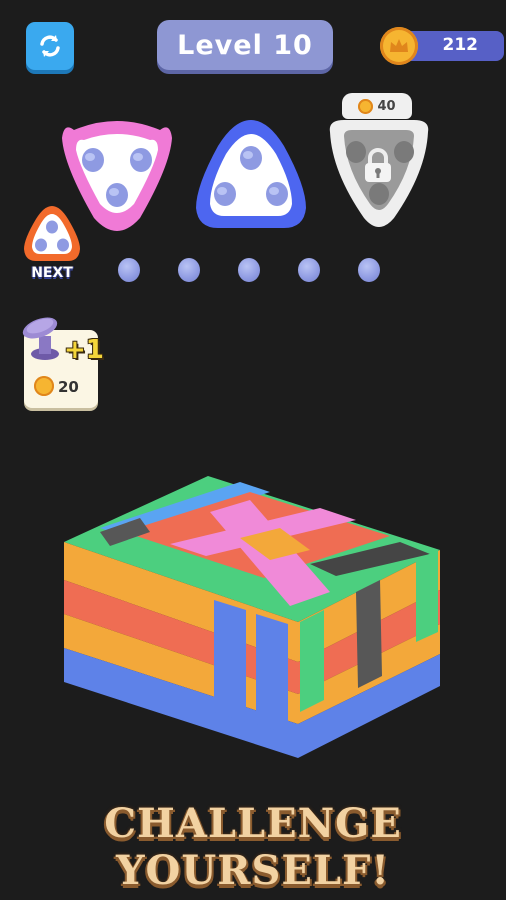  Describe the element at coordinates (52, 273) in the screenshot. I see `next-label: NEXT` at that location.